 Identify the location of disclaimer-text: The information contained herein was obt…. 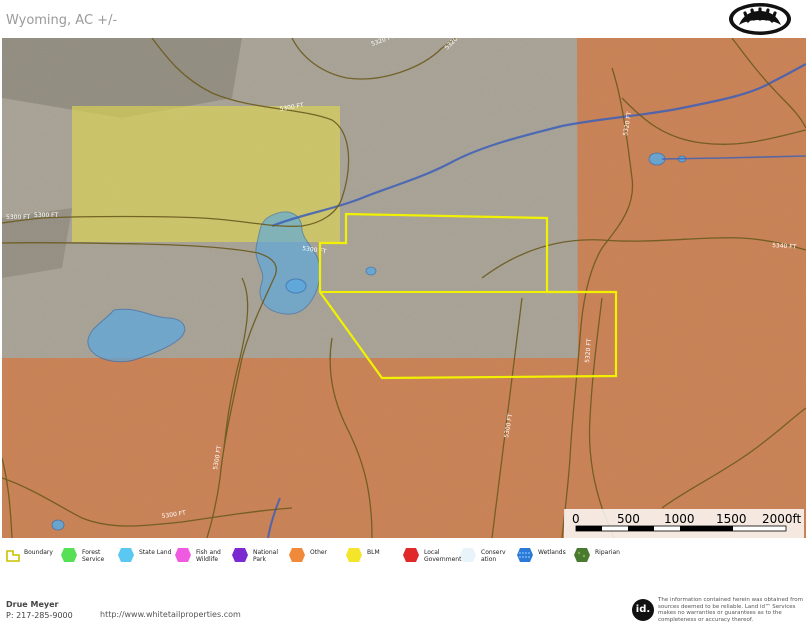
(730, 610).